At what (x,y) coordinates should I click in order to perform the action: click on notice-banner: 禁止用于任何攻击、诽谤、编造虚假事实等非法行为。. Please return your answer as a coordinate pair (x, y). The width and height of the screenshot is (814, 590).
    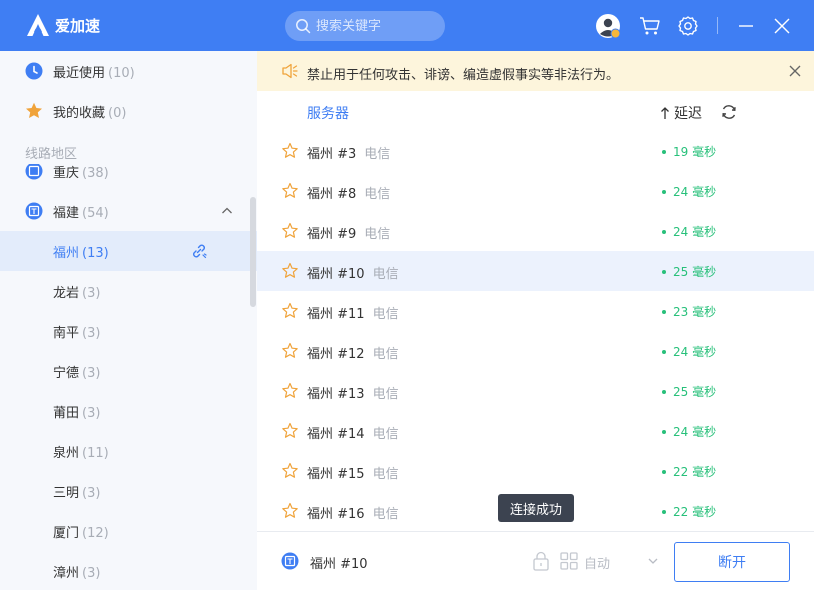
    Looking at the image, I should click on (535, 71).